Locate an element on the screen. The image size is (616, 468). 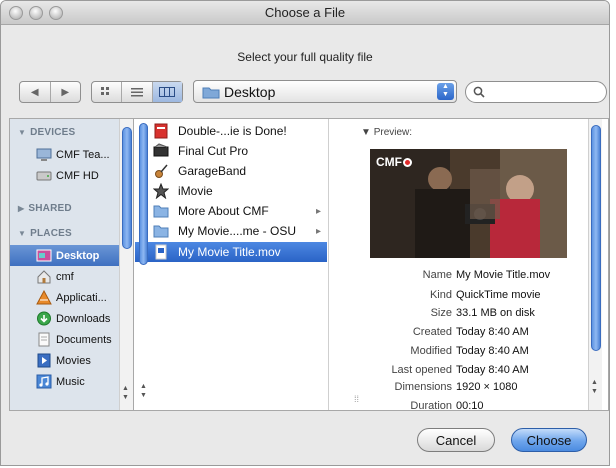
applications-icon is located at coordinates (44, 297).